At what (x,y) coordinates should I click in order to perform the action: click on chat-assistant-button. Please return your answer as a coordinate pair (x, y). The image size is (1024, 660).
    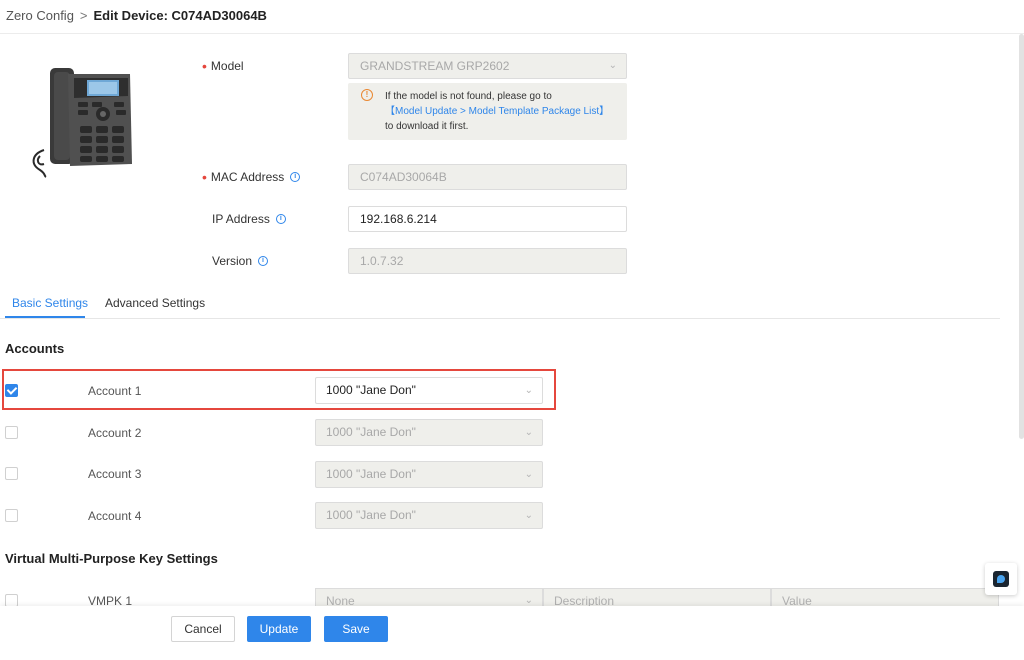
    Looking at the image, I should click on (1001, 579).